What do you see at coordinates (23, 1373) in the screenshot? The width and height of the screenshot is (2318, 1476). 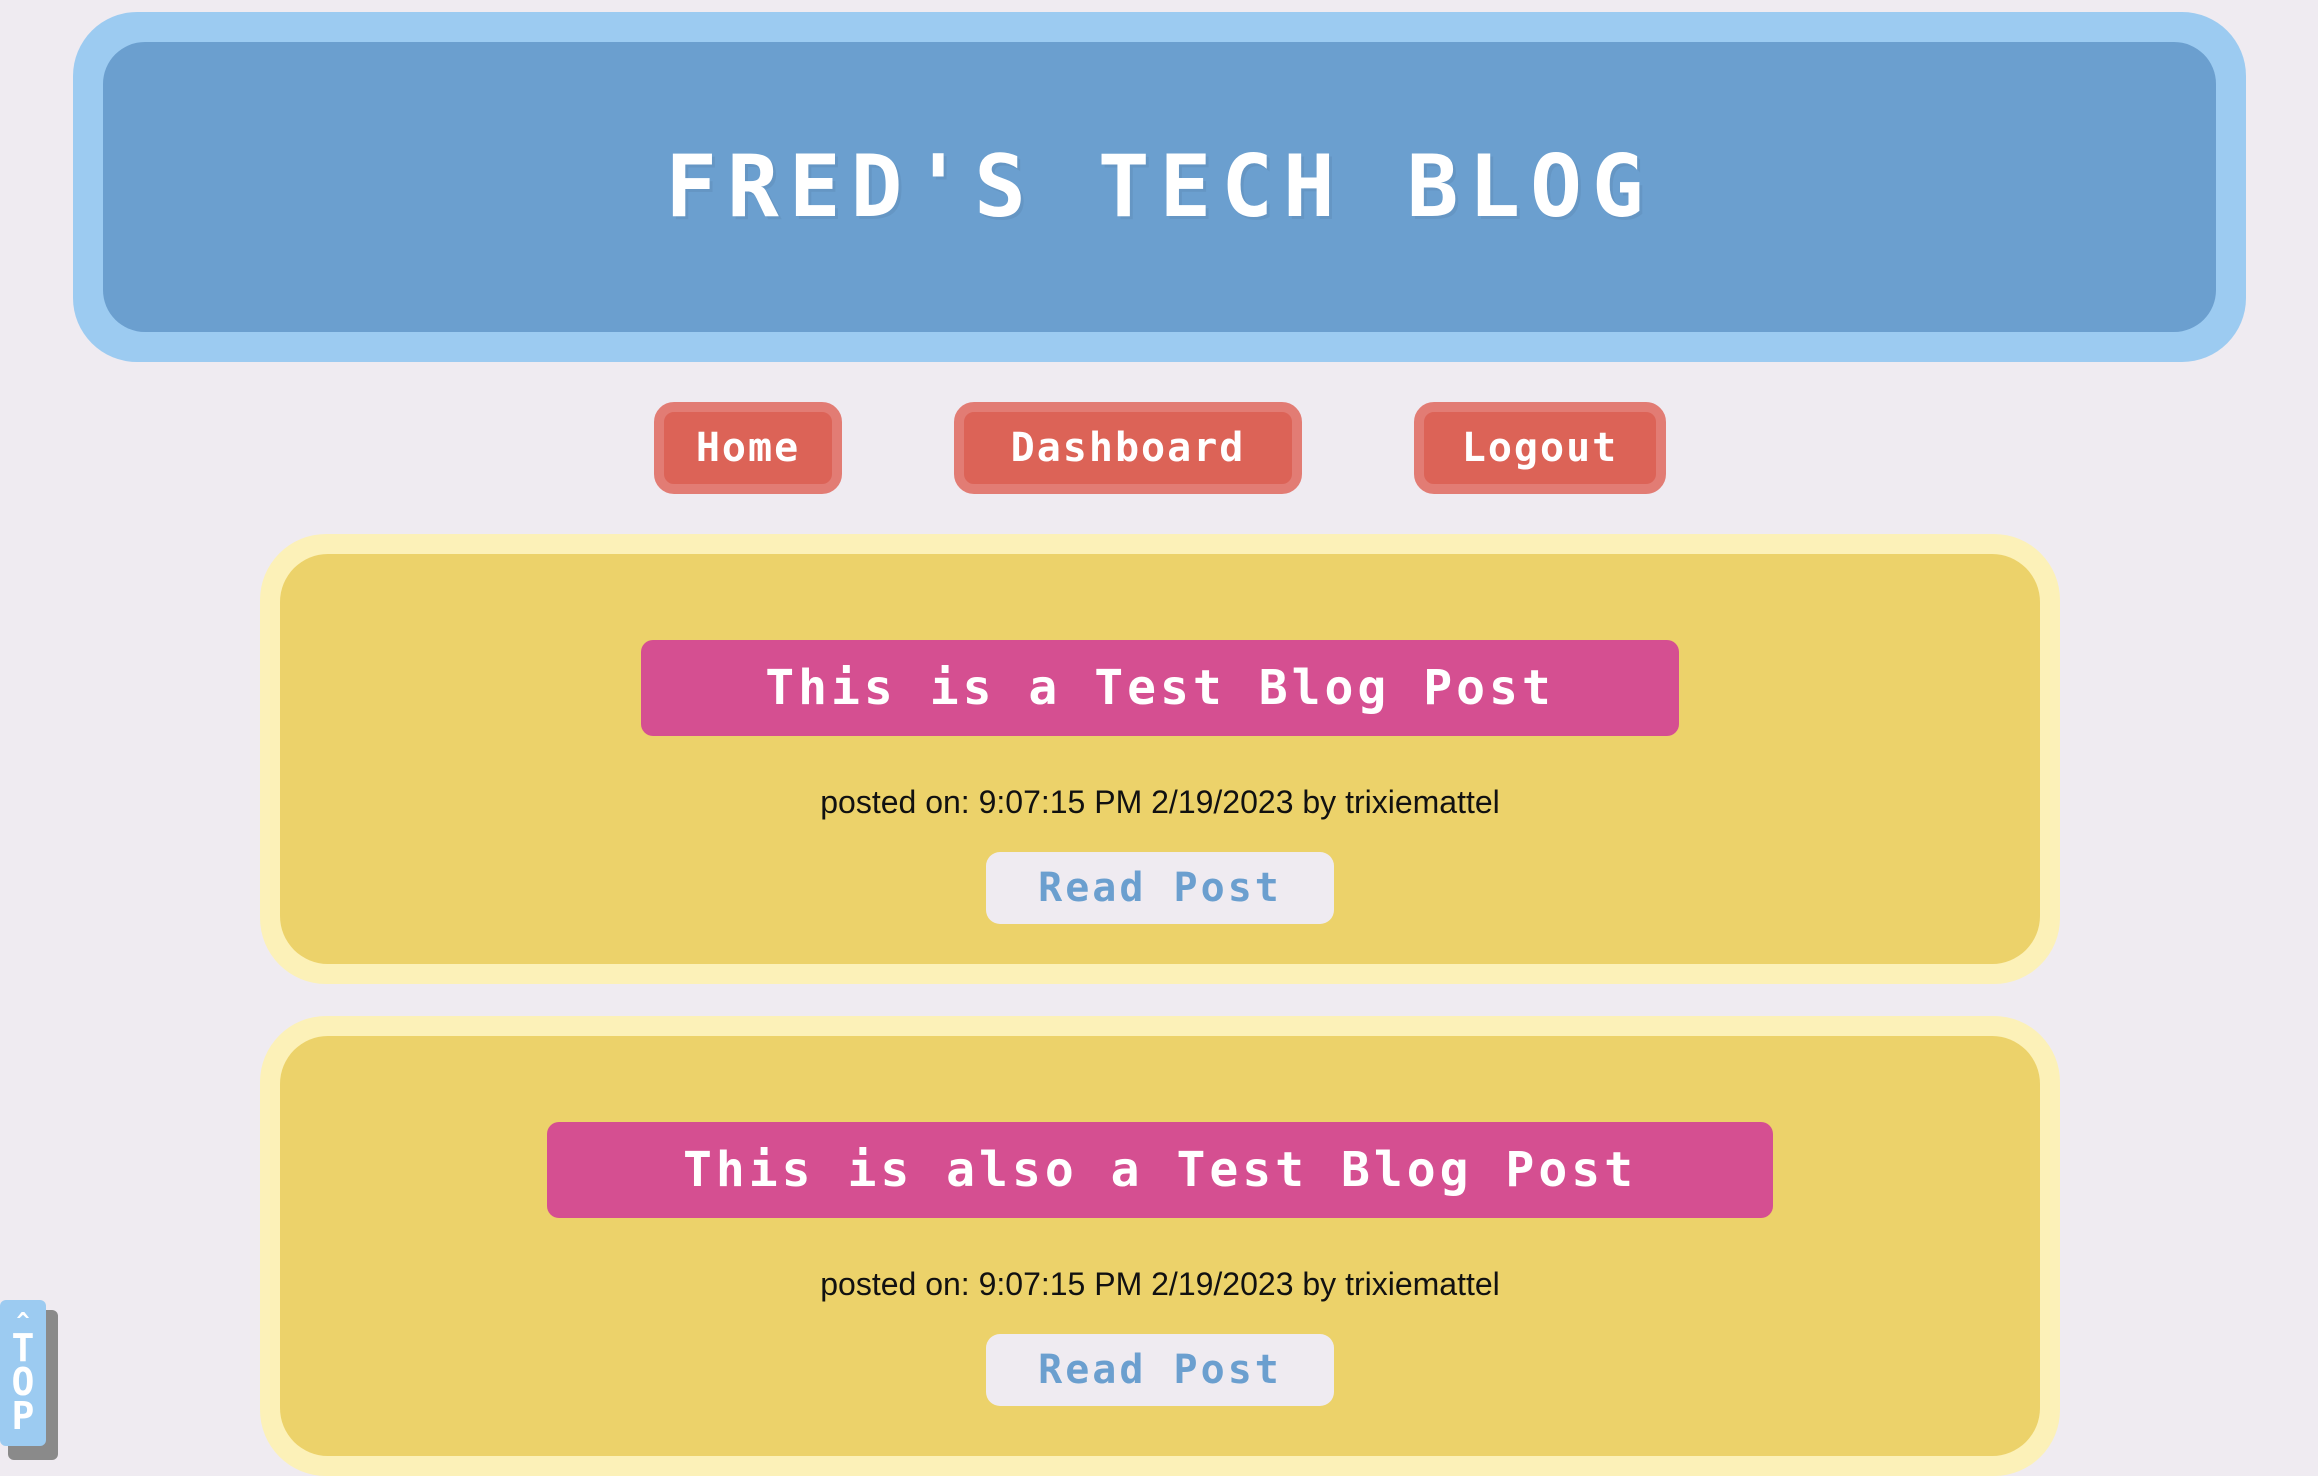 I see `back-to-top-button: ^ T O P` at bounding box center [23, 1373].